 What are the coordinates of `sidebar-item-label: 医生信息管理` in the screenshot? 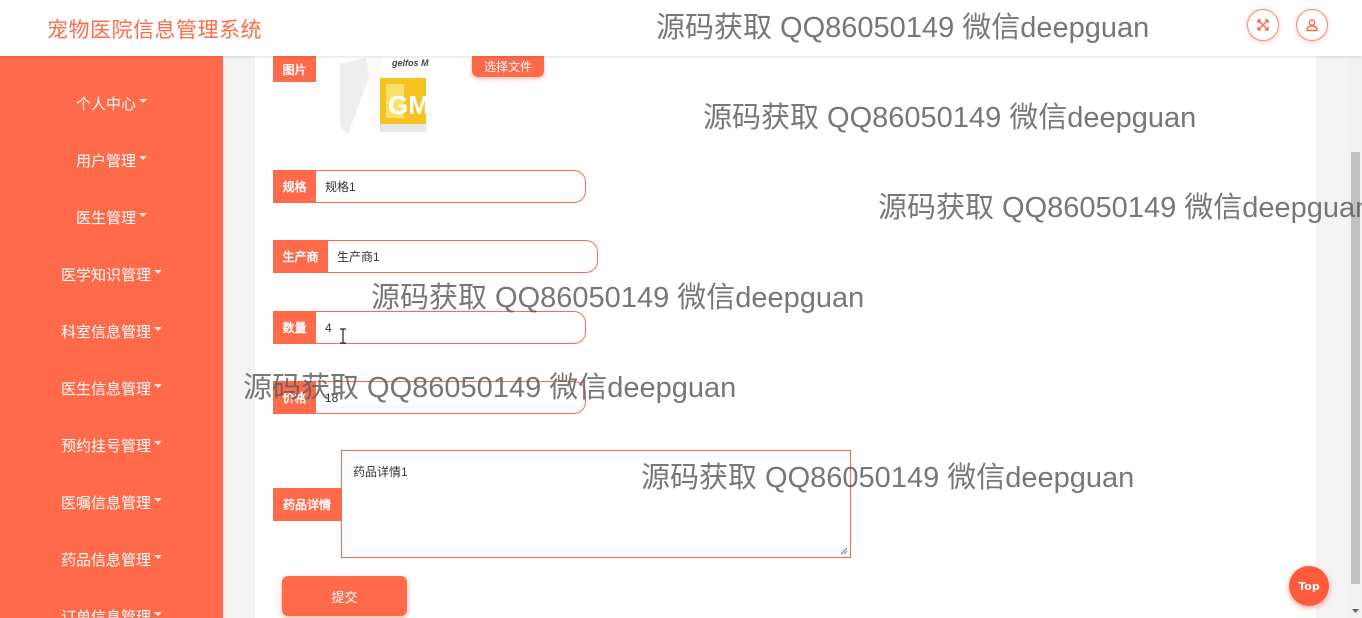 It's located at (105, 388).